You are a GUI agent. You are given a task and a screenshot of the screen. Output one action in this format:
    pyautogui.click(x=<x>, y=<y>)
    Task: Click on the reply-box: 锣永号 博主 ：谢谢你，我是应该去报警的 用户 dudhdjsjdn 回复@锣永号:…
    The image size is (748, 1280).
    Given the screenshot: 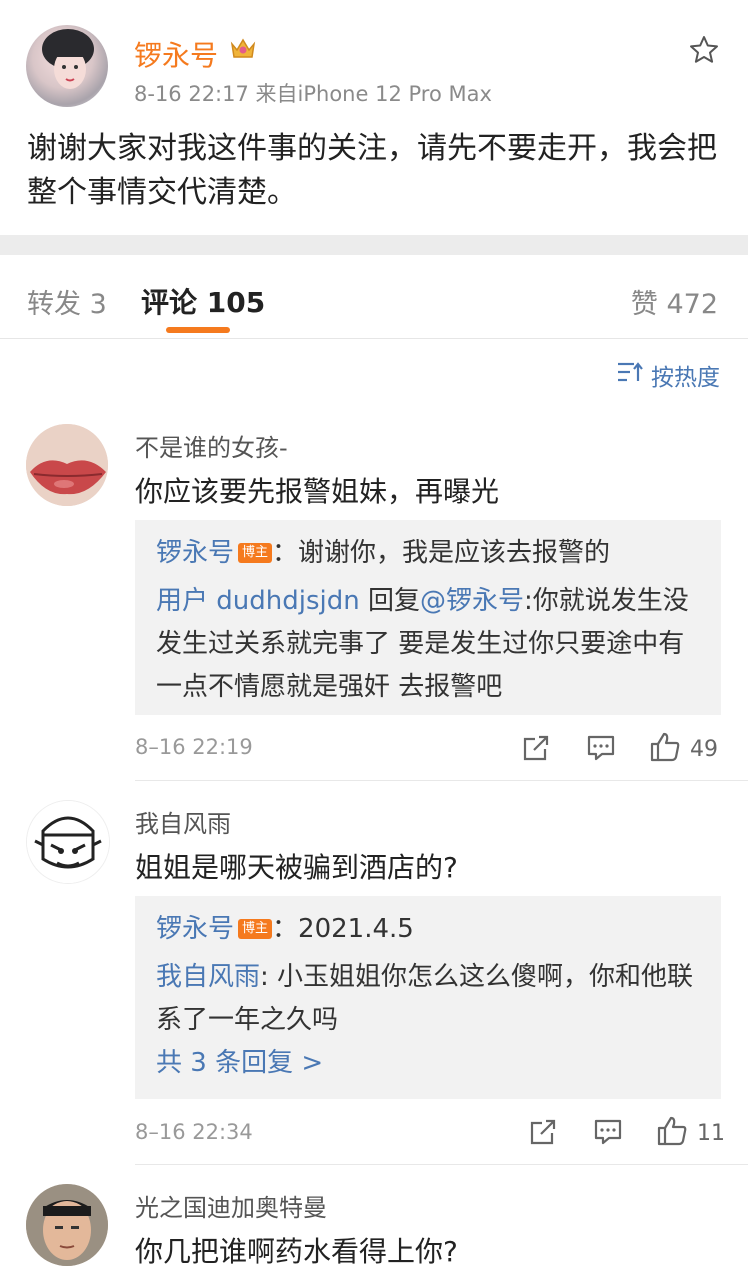 What is the action you would take?
    pyautogui.click(x=428, y=617)
    